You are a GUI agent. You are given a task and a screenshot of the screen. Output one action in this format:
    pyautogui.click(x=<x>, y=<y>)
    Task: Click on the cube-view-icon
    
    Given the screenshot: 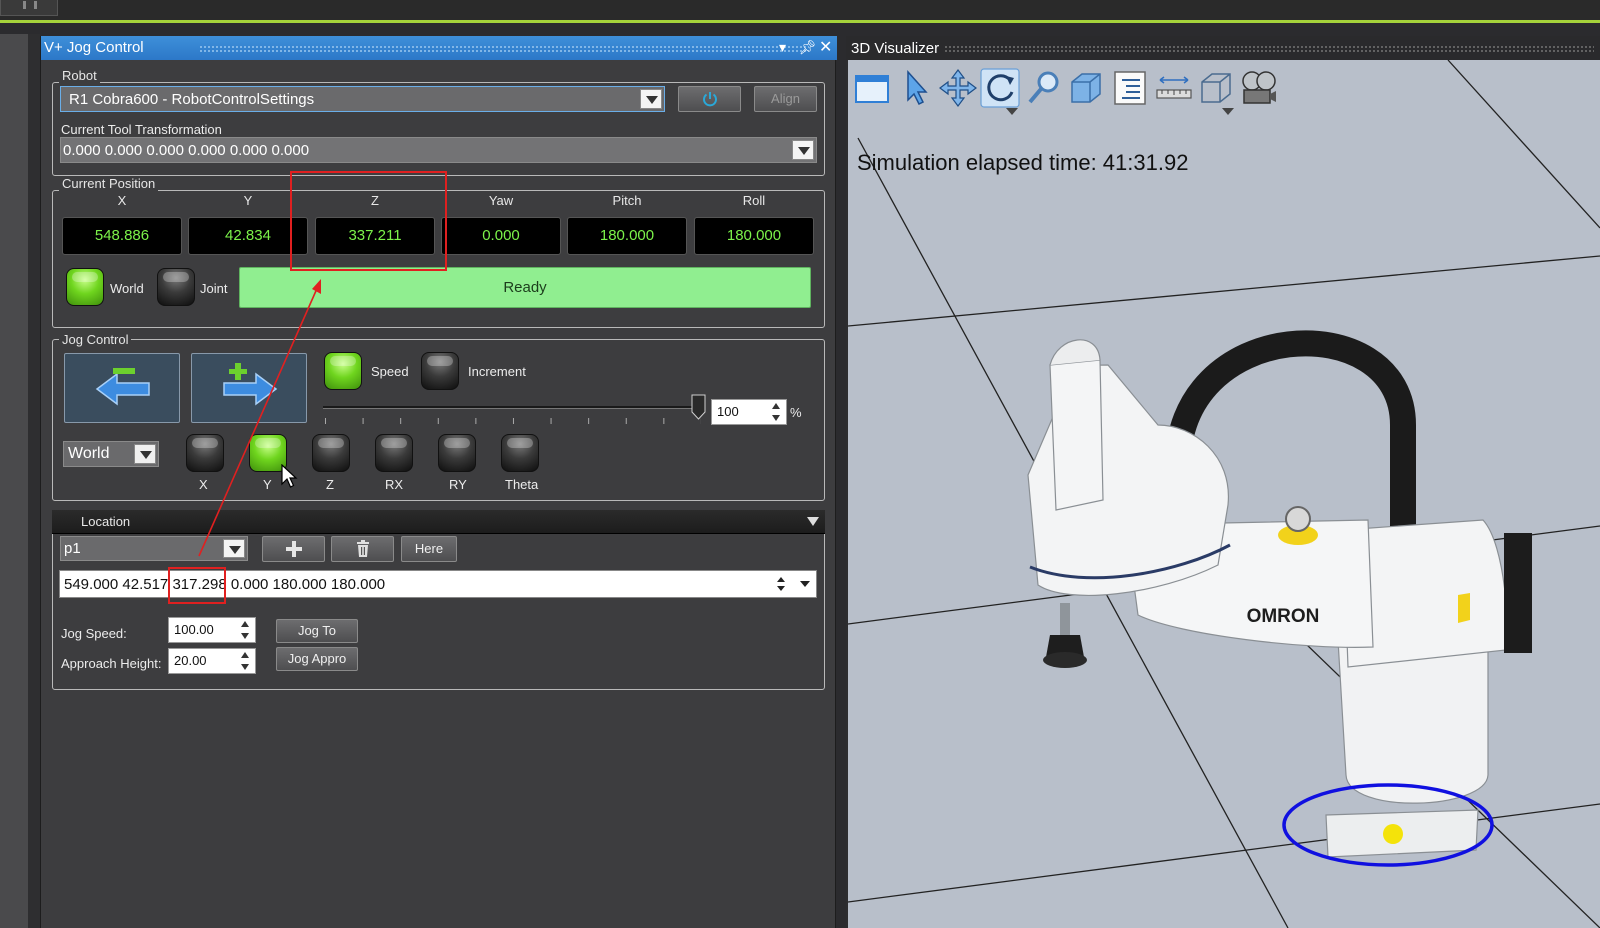 What is the action you would take?
    pyautogui.click(x=1086, y=88)
    